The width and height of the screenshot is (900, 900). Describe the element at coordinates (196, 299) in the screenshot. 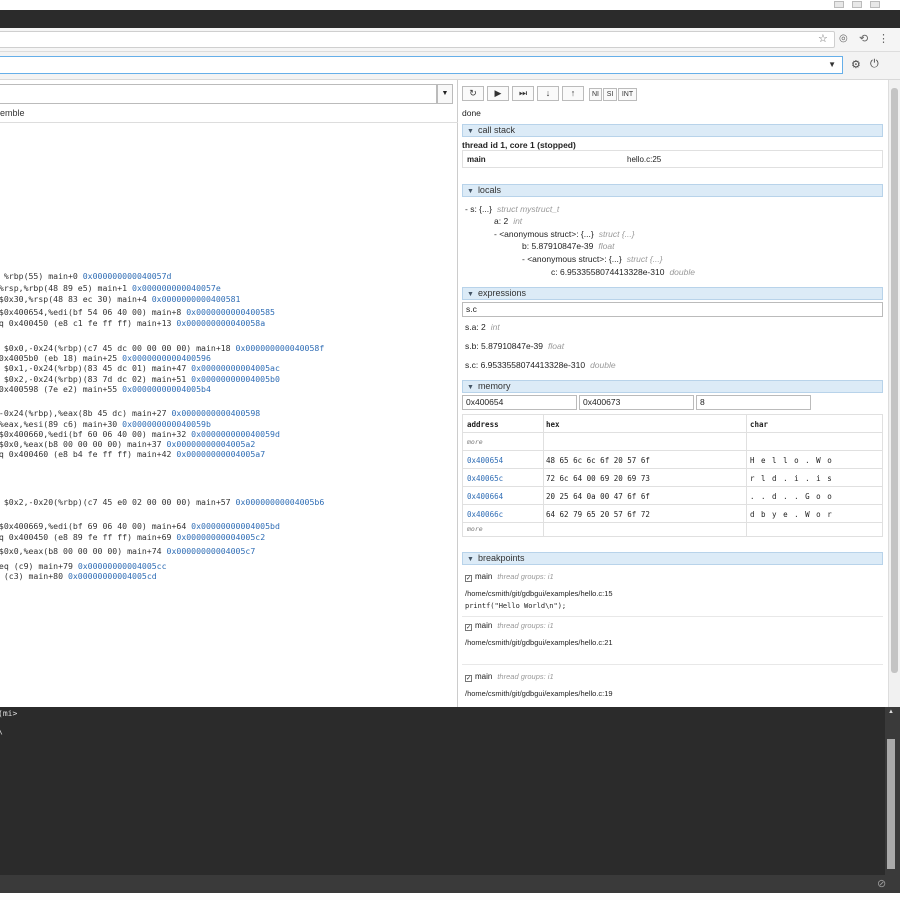

I see `instruction-address: 0x0000000000400581` at that location.